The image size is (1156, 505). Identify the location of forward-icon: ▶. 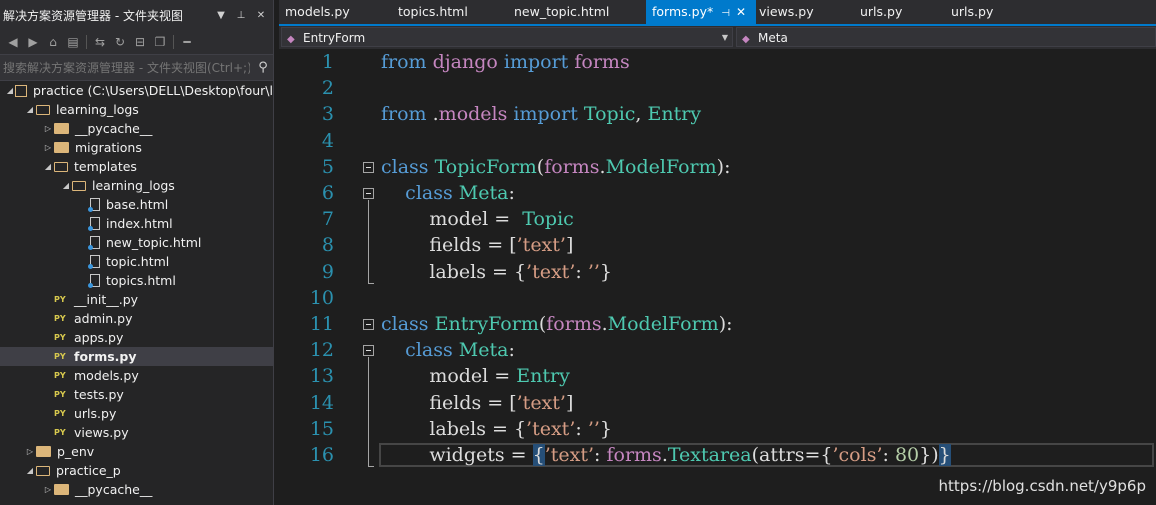
(33, 42).